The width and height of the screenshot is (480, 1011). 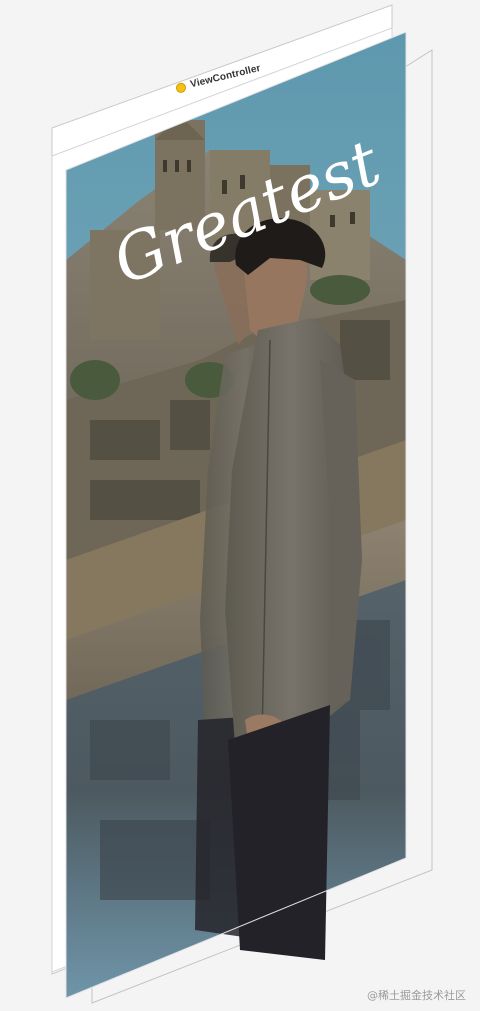 I want to click on overlay-title-label: Greatest, so click(x=247, y=213).